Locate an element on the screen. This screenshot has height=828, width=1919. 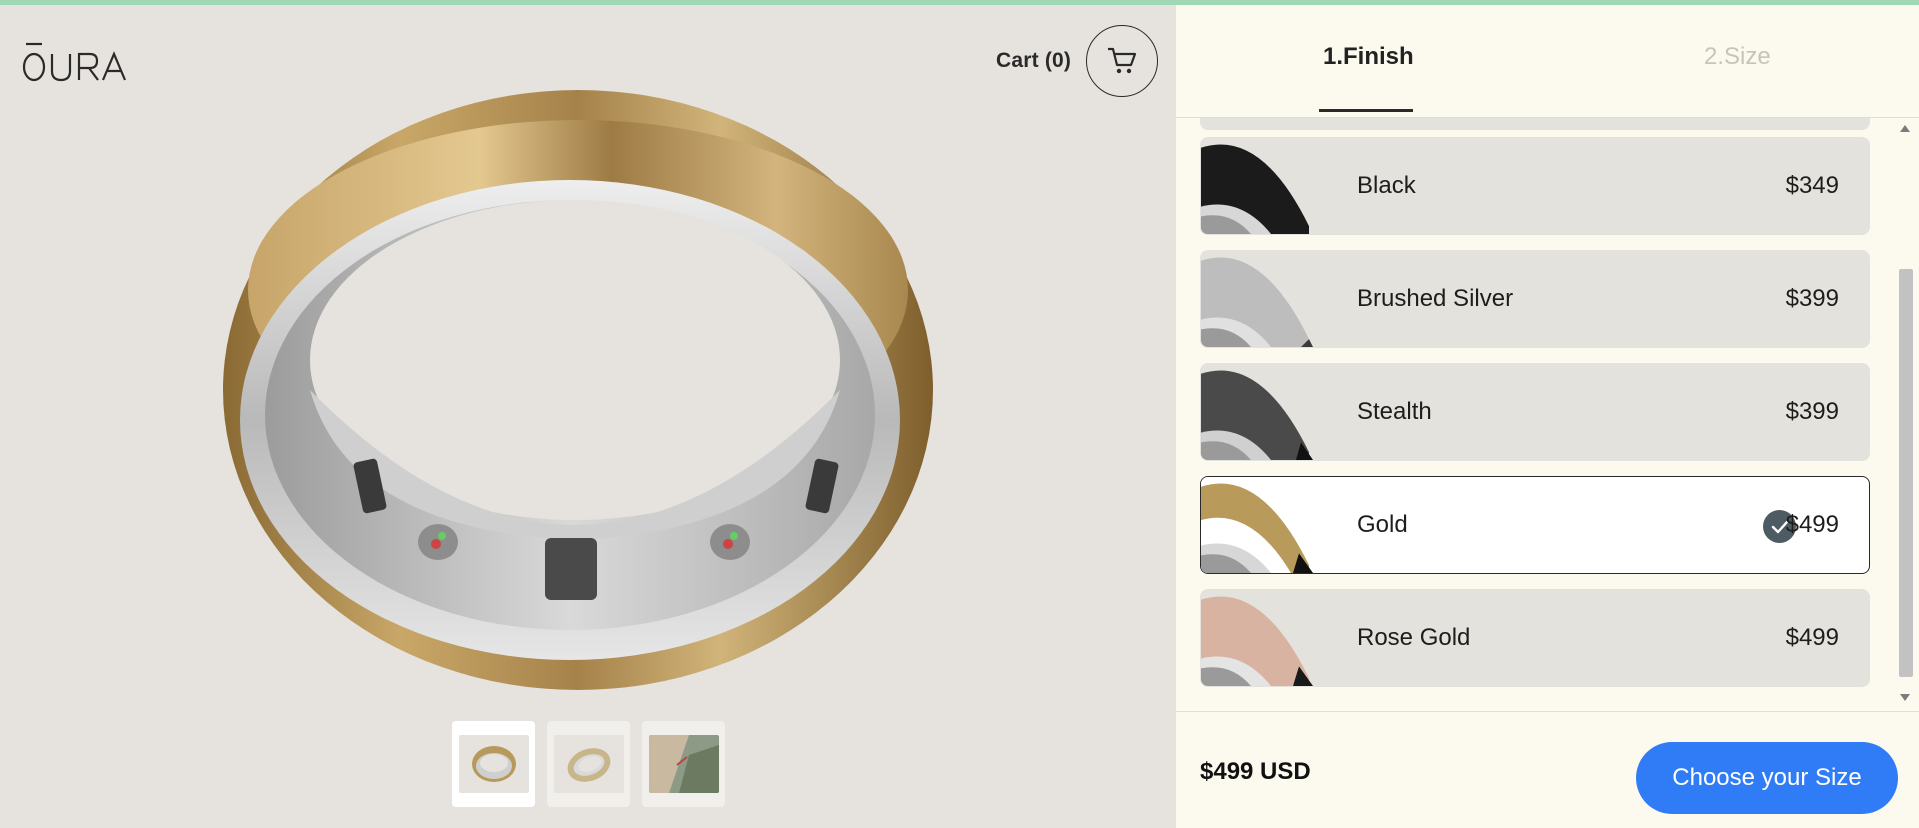
total-price: $499 USD is located at coordinates (1255, 771).